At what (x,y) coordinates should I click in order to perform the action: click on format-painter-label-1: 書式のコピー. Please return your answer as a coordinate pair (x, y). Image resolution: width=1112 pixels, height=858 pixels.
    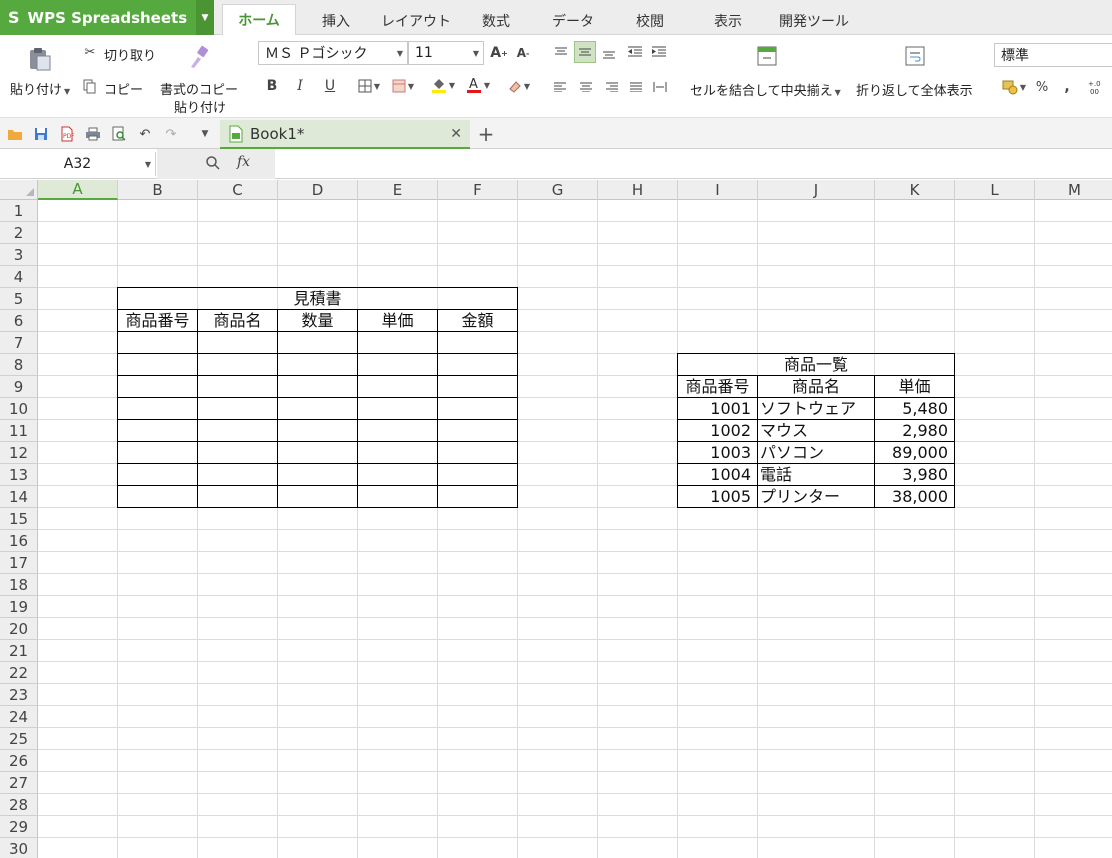
    Looking at the image, I should click on (199, 88).